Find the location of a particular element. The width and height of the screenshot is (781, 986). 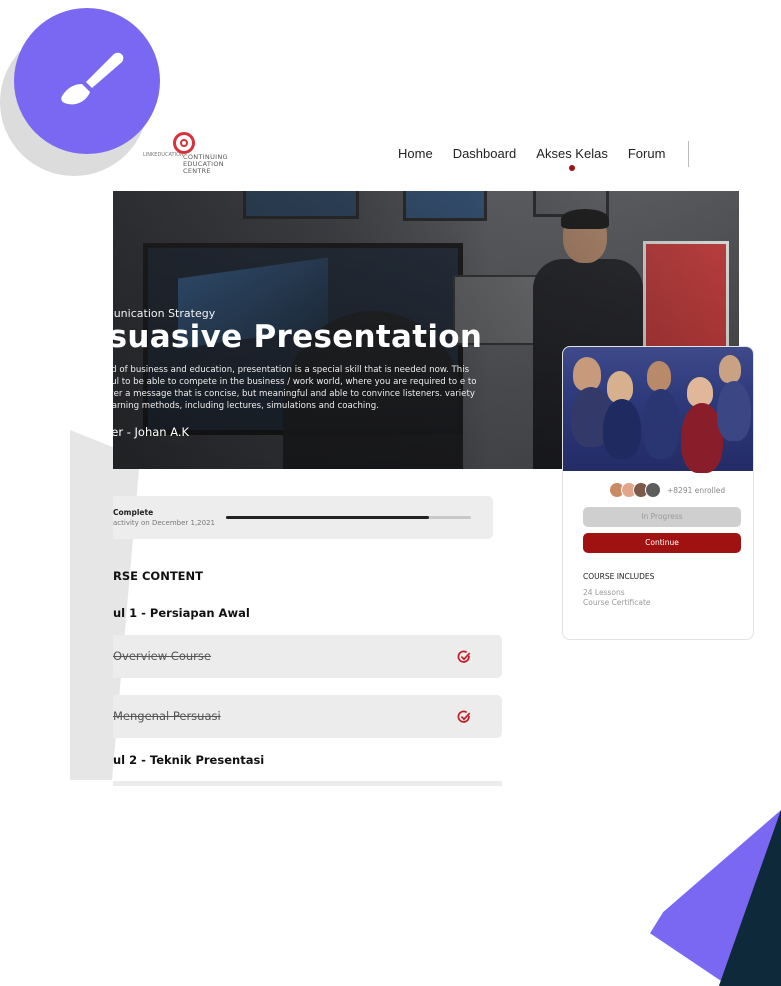

nav-item-akses-kelas: Akses Kelas is located at coordinates (572, 158).